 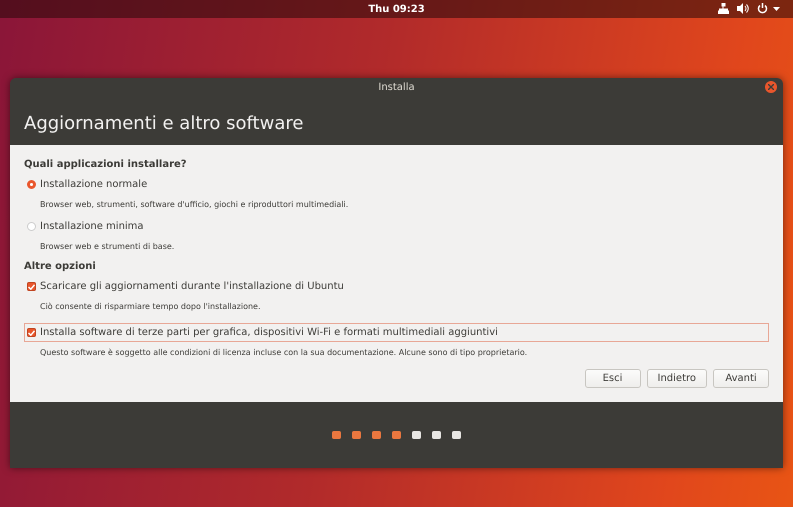 I want to click on dialog-button: Esci, so click(x=612, y=378).